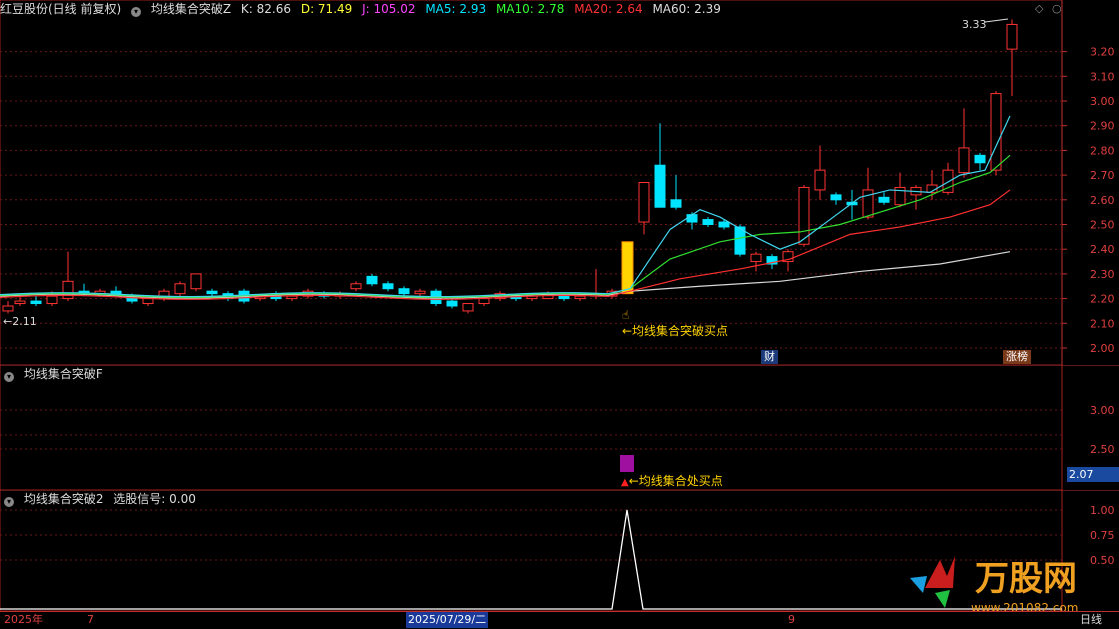 This screenshot has width=1119, height=629. I want to click on ma10-value: MA10: 2.78, so click(530, 9).